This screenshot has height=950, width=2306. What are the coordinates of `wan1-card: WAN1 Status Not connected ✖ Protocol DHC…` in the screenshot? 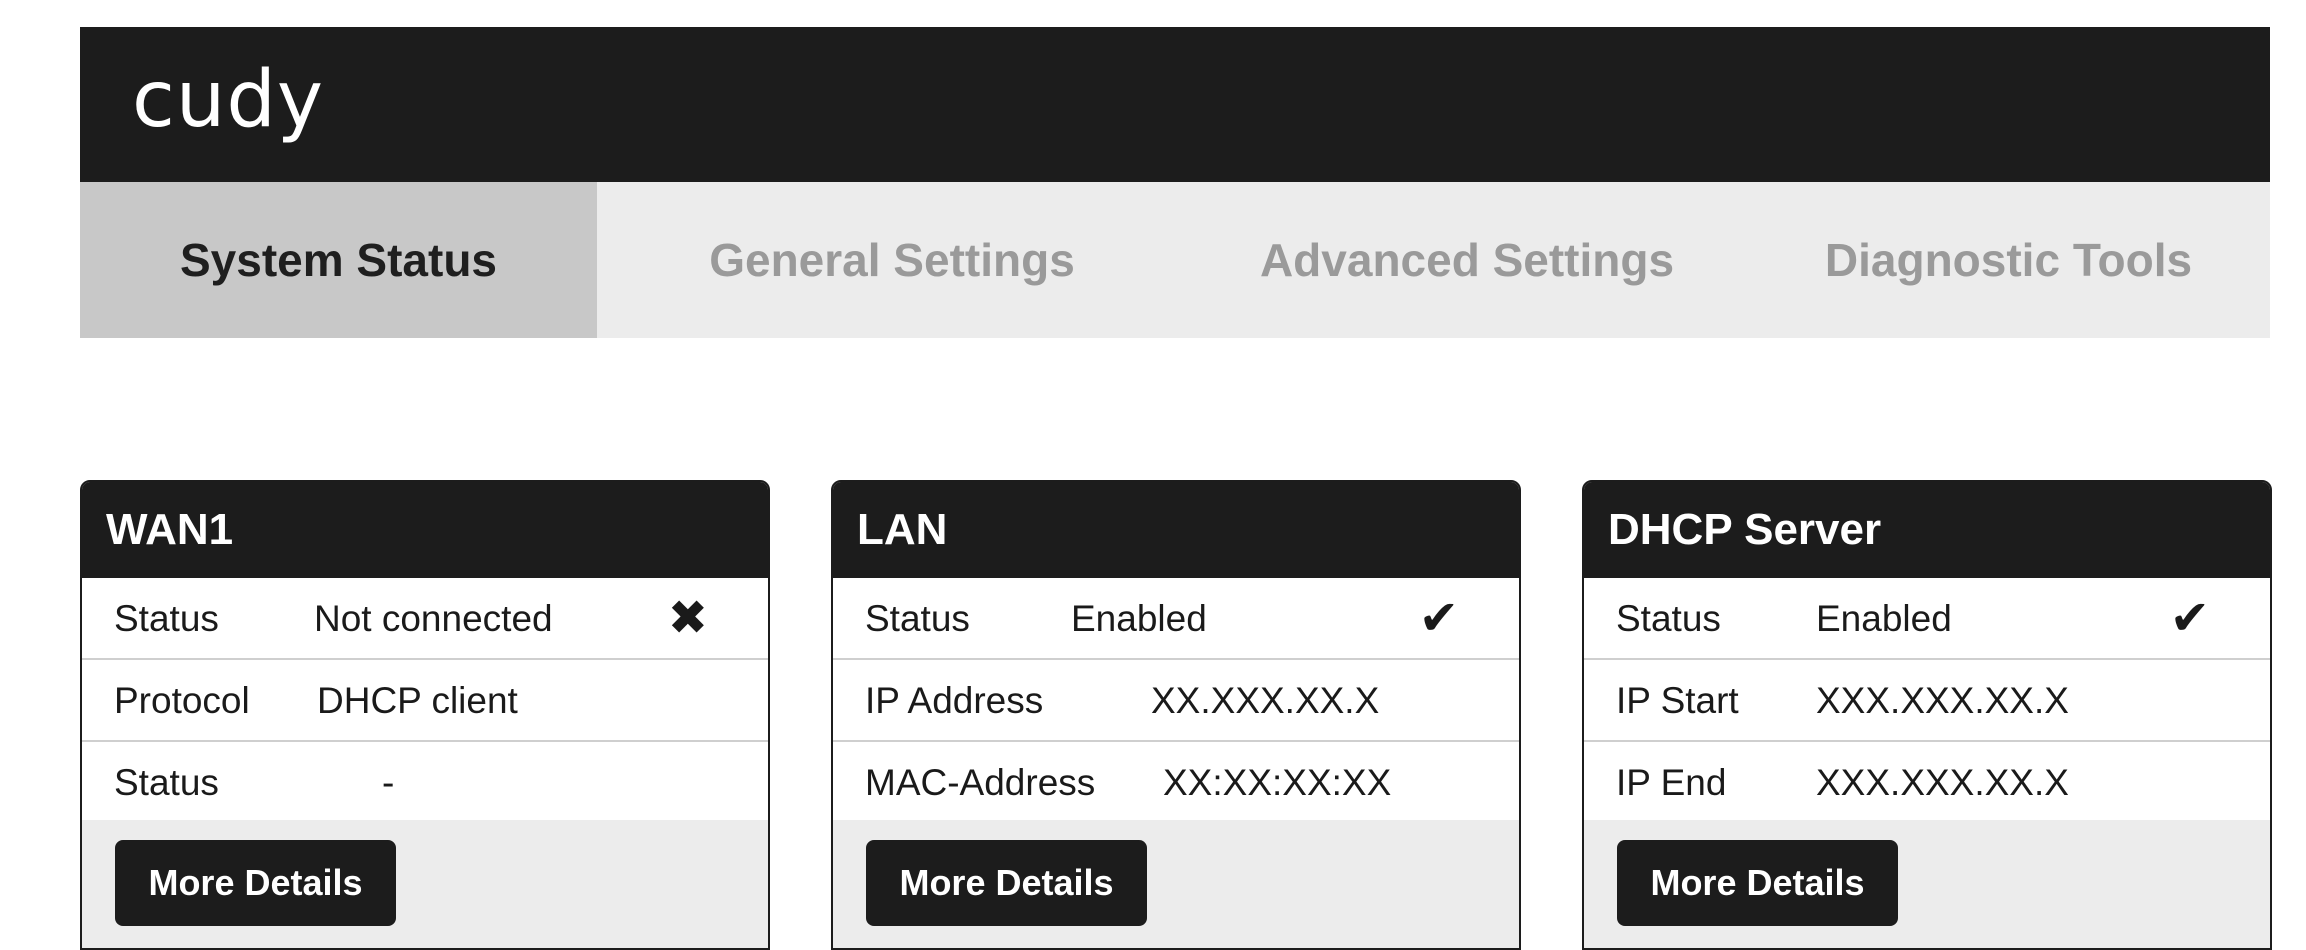 It's located at (425, 715).